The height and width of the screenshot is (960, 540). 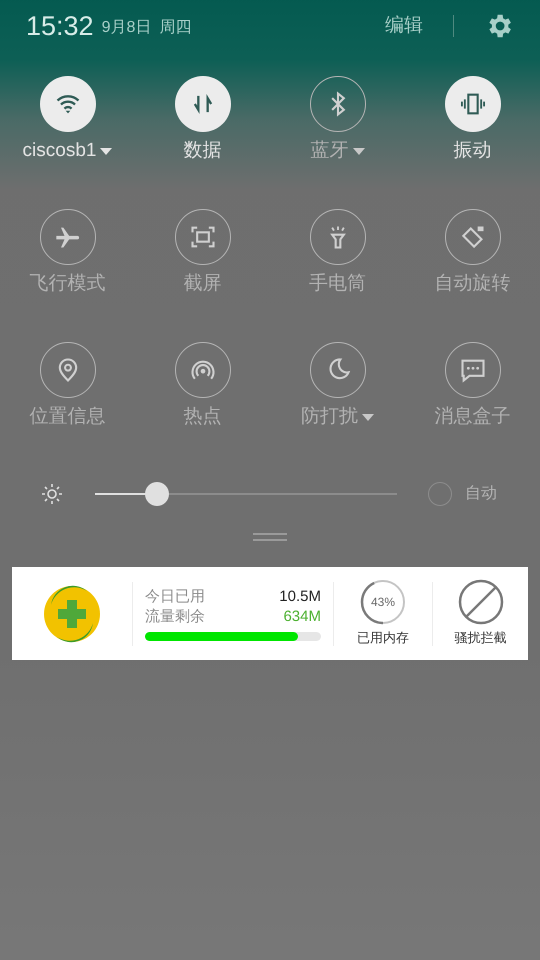 I want to click on auto-label: 自动, so click(x=481, y=494).